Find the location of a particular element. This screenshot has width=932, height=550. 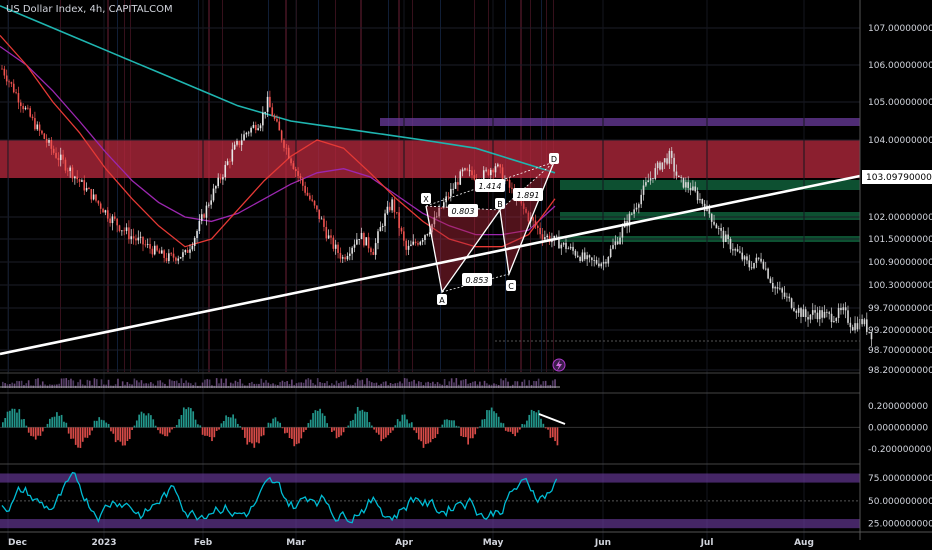

time-tick-label: Dec is located at coordinates (17, 543).